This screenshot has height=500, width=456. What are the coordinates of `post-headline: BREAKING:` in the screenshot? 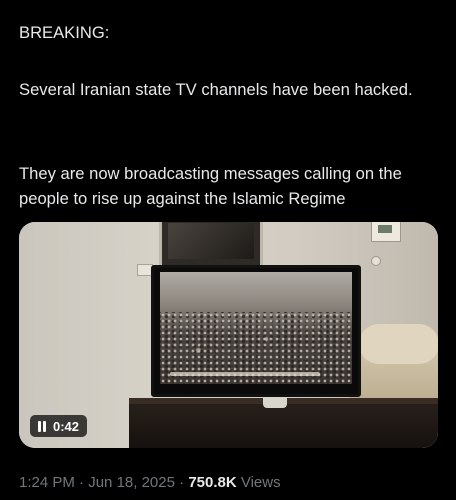 It's located at (64, 32).